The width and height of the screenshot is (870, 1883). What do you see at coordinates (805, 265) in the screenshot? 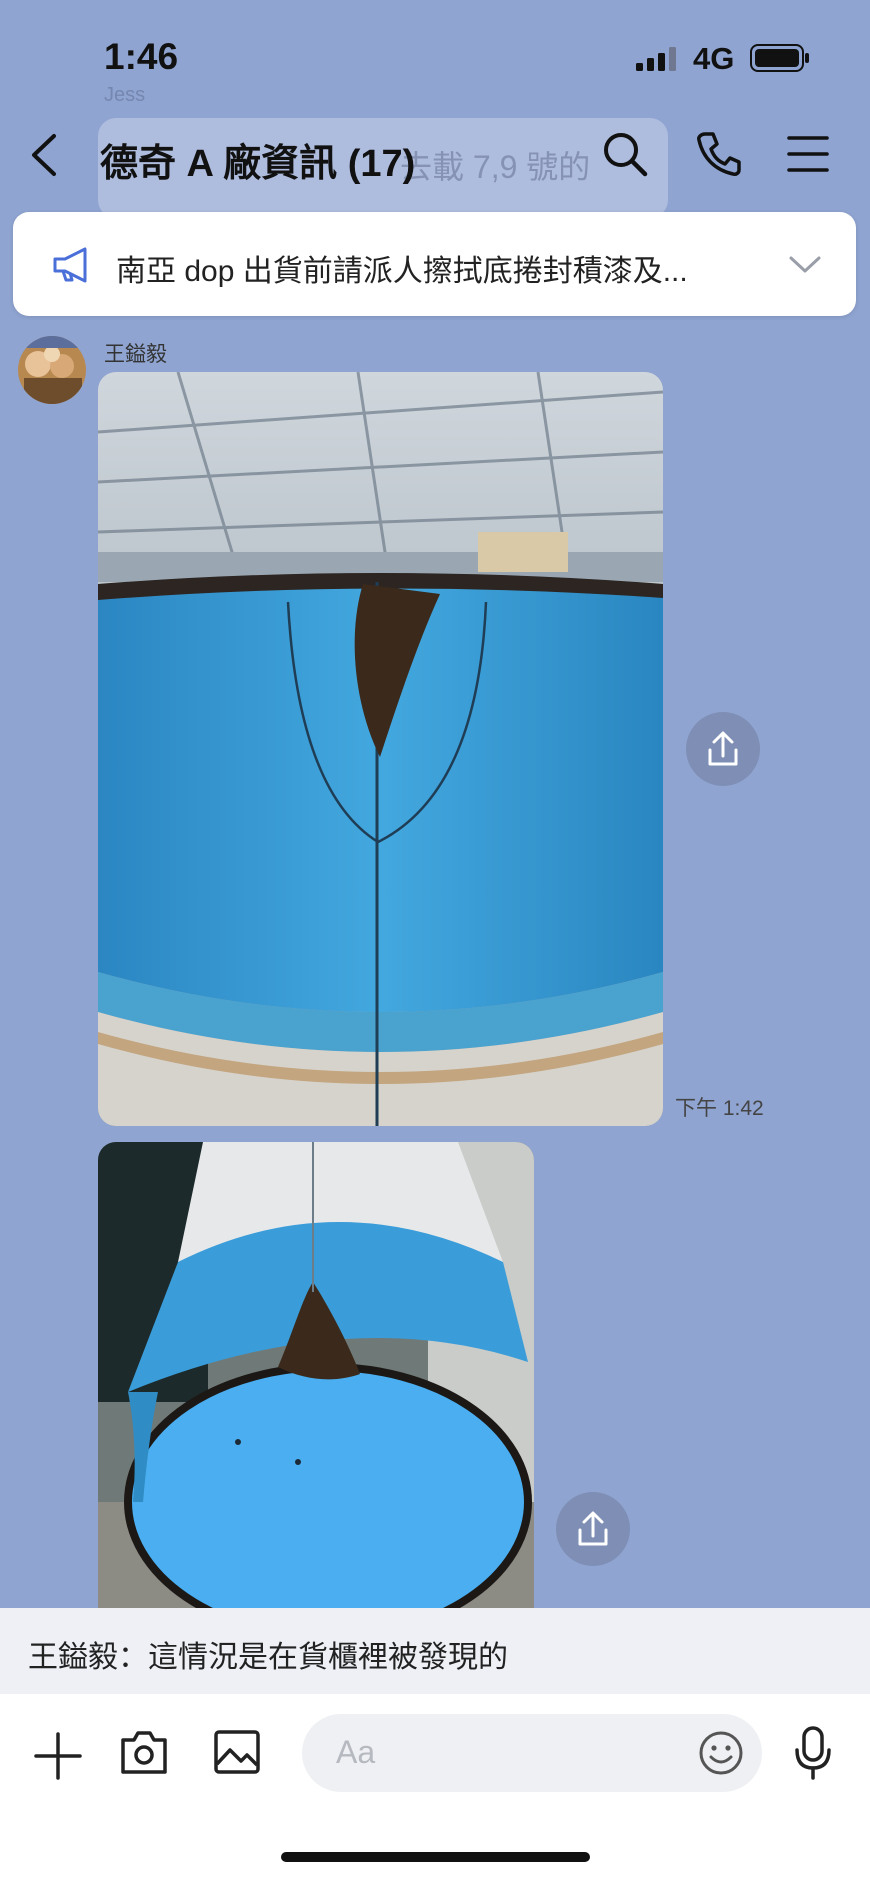
I see `chevron-down-icon` at bounding box center [805, 265].